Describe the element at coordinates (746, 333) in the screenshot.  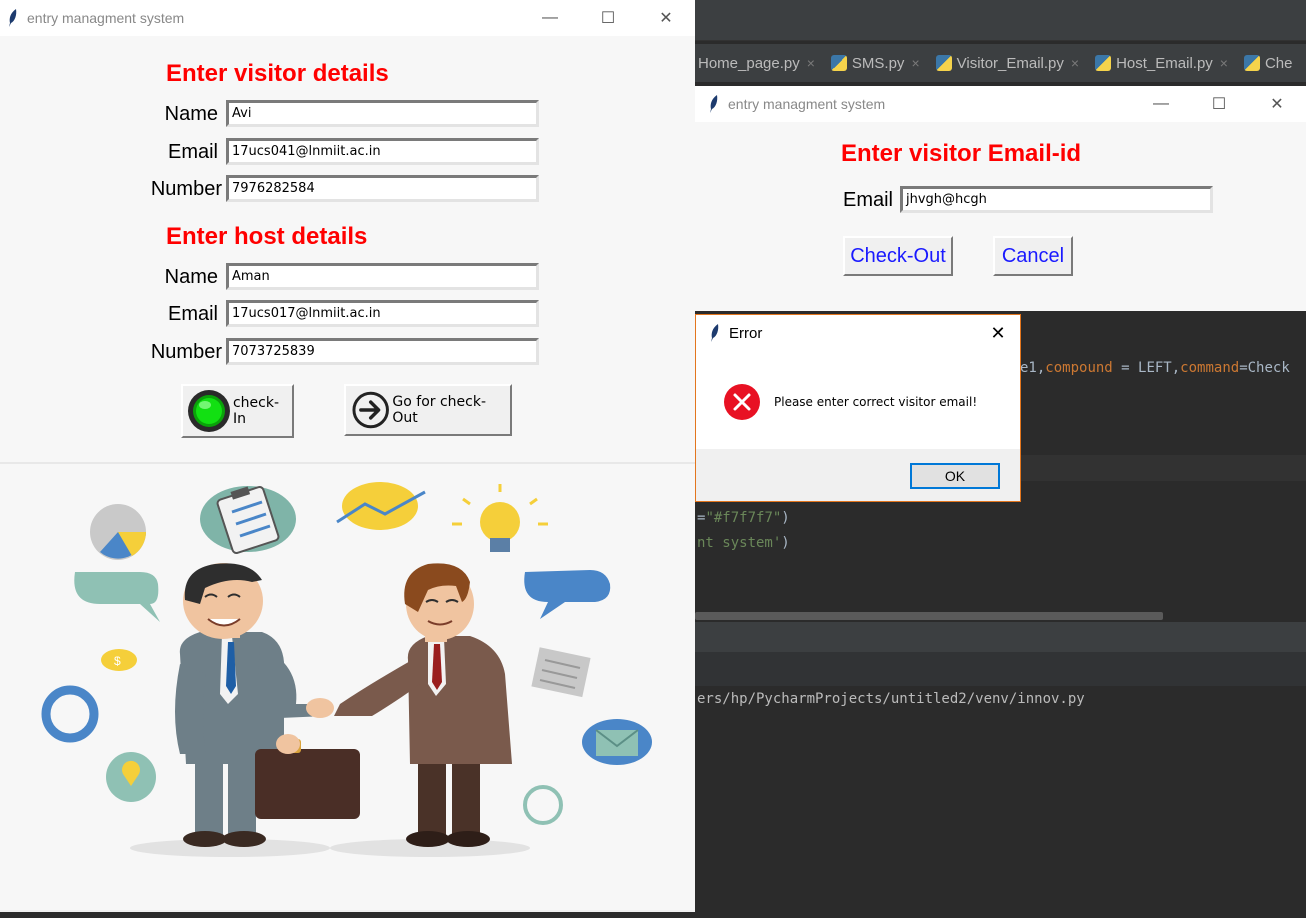
I see `error-dialog-title: Error` at that location.